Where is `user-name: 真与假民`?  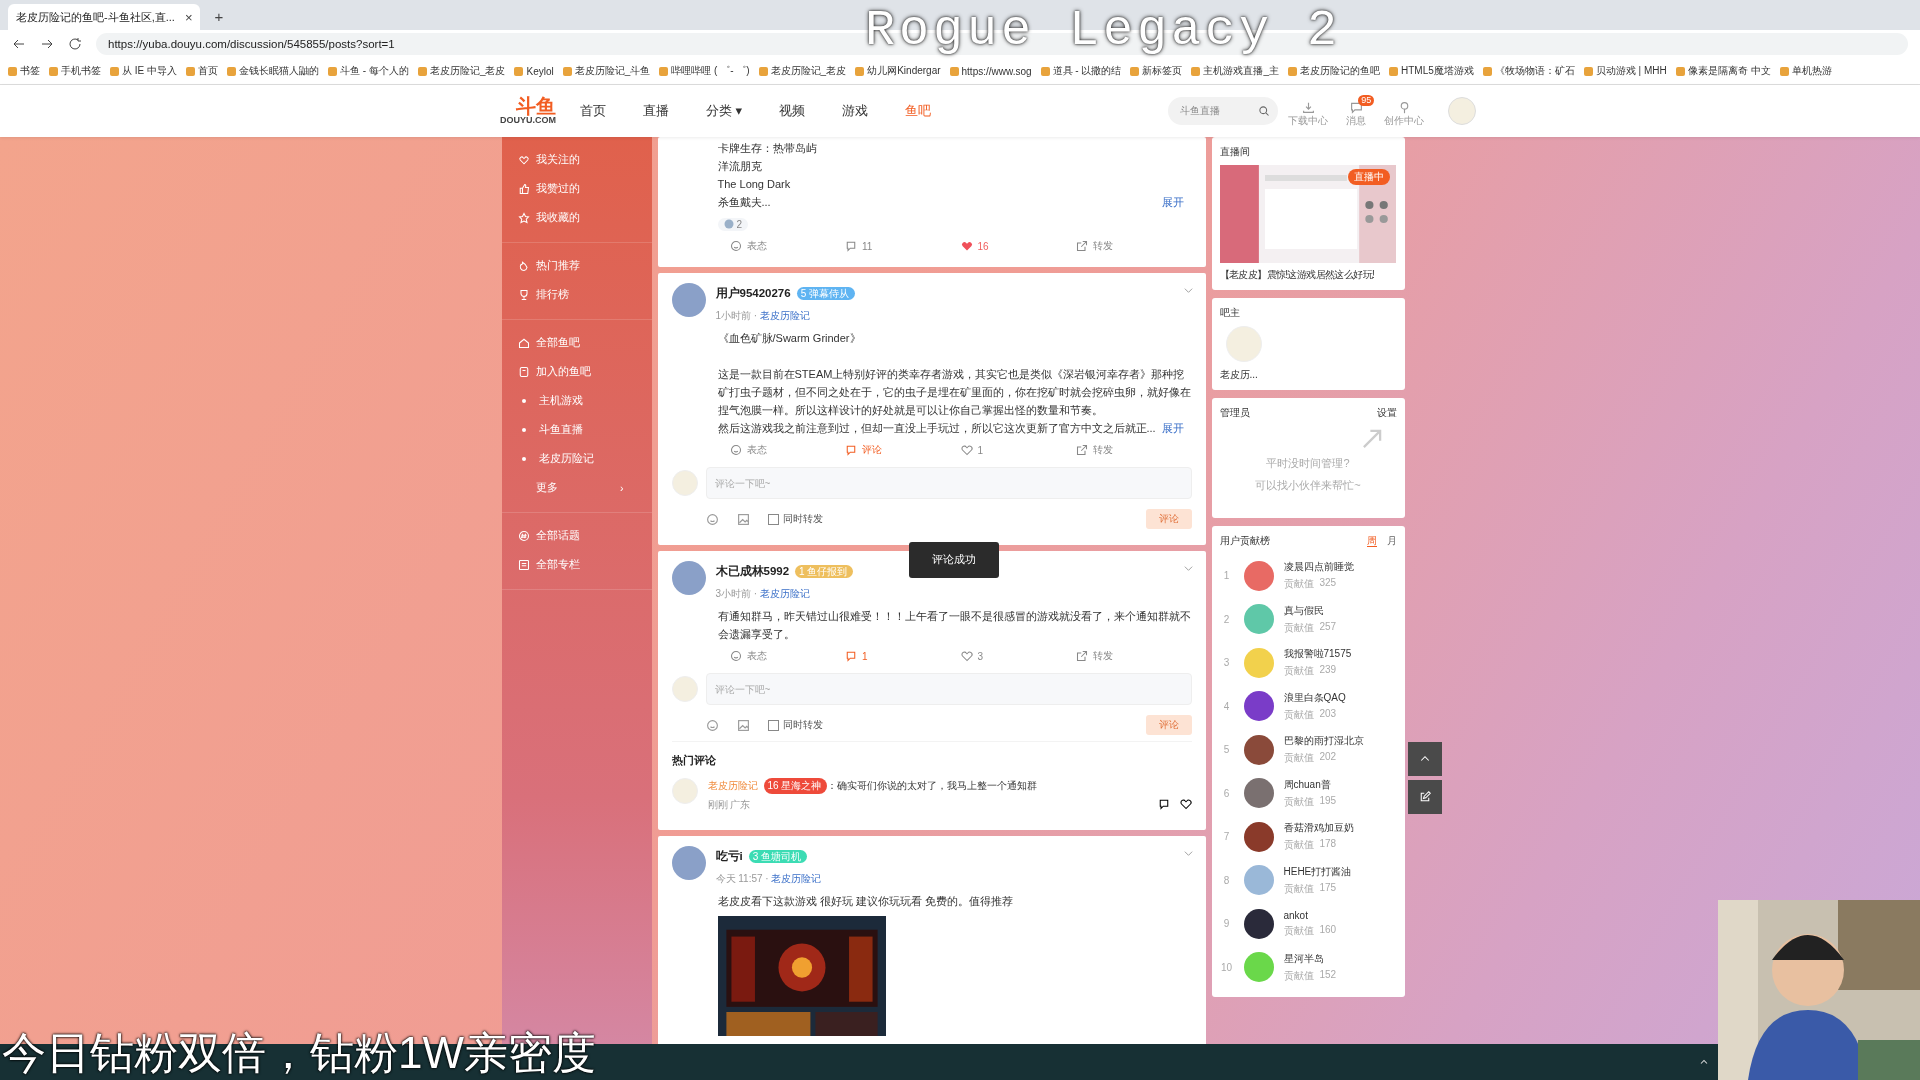
user-name: 真与假民 is located at coordinates (1310, 610).